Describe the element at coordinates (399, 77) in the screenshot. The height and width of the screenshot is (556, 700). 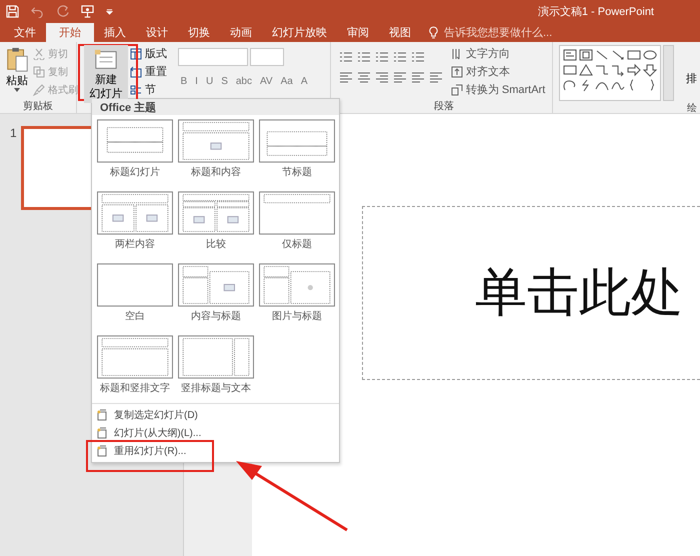
I see `justify-icon` at that location.